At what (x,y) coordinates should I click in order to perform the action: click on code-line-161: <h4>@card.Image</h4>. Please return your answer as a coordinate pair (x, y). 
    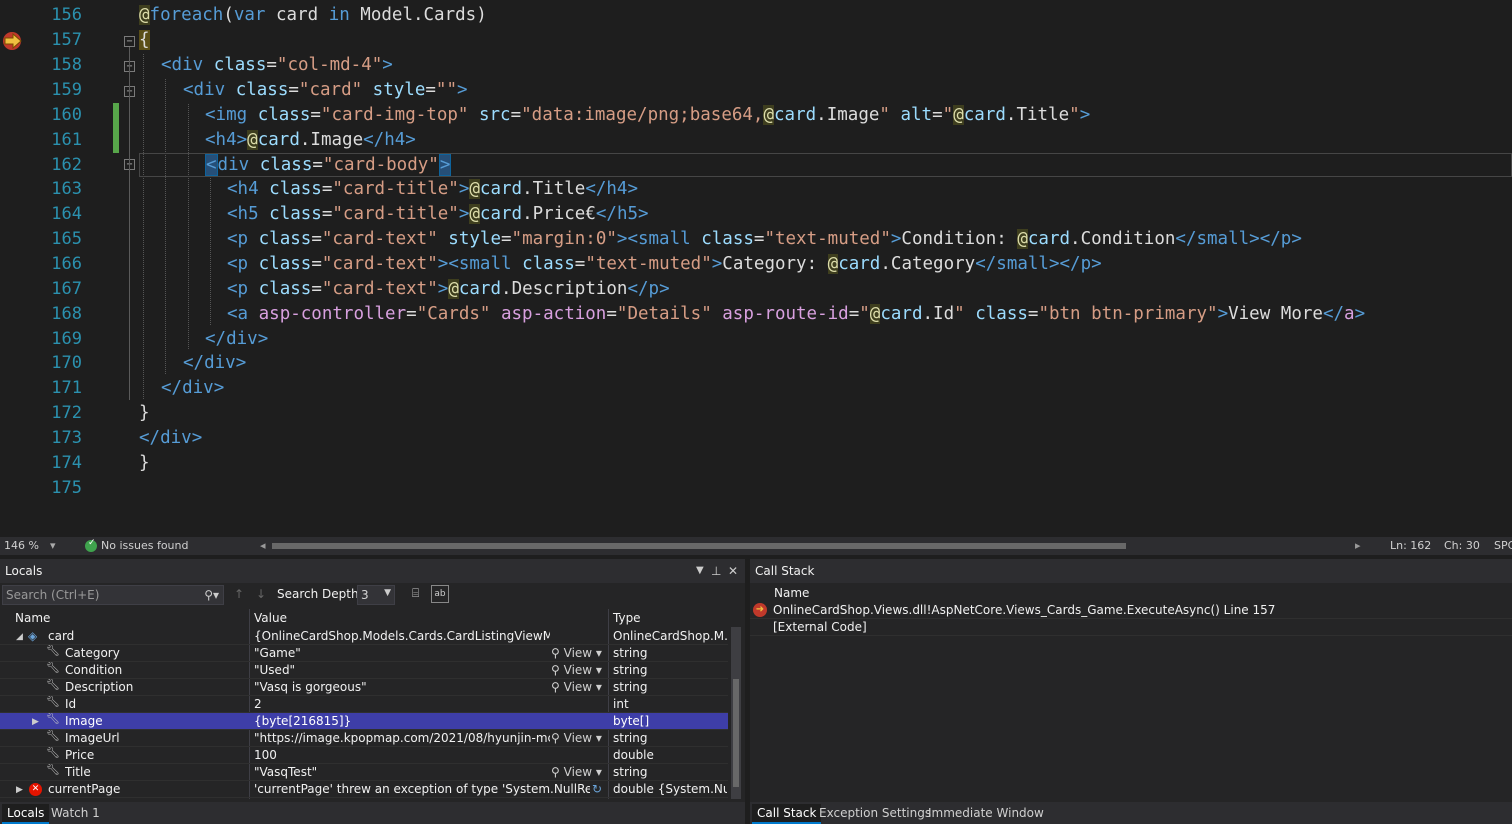
    Looking at the image, I should click on (310, 140).